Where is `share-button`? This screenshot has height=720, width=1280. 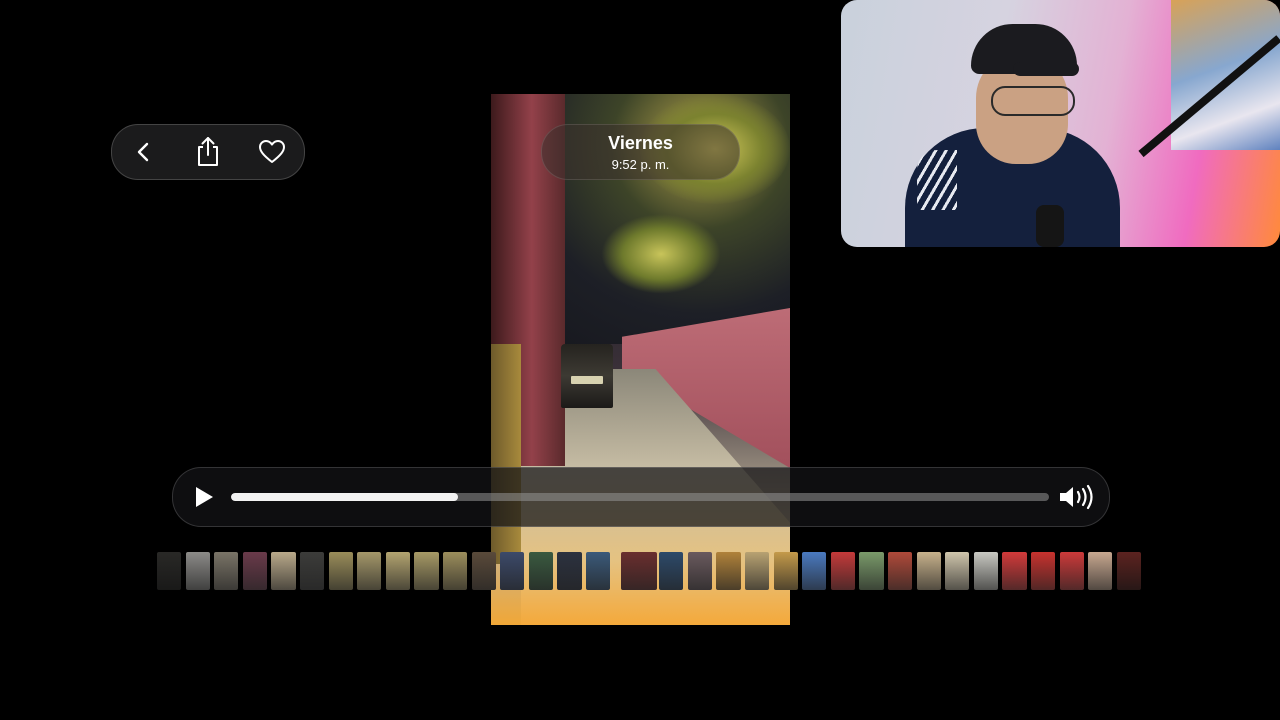
share-button is located at coordinates (208, 152).